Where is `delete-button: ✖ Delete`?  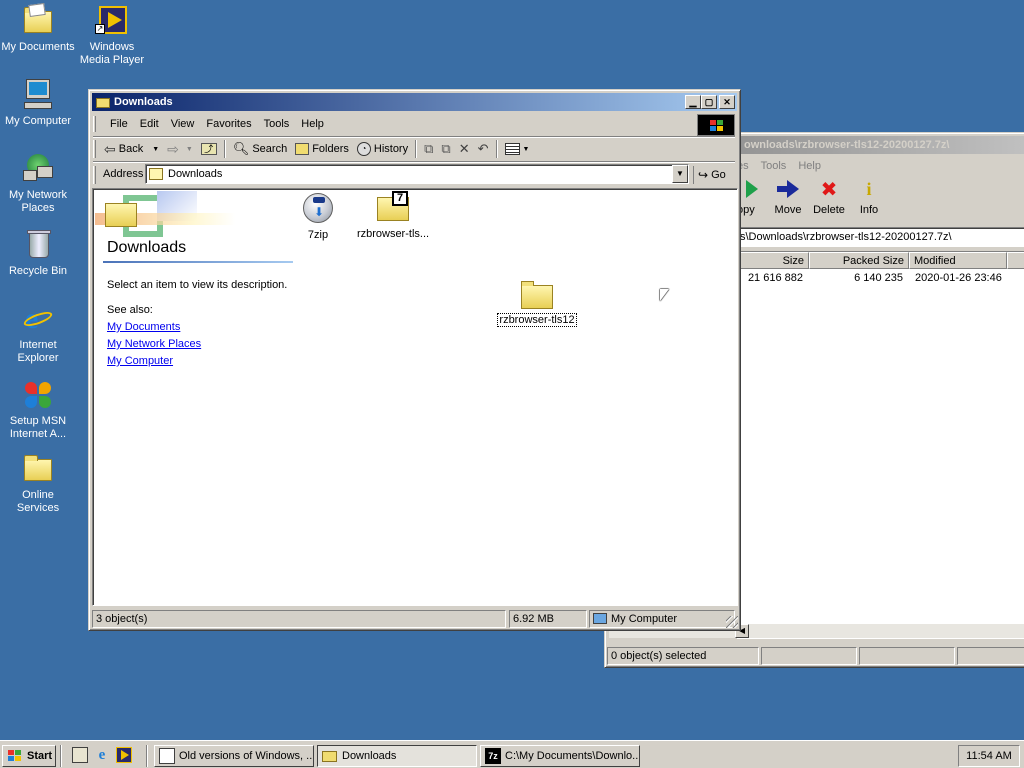
delete-button: ✖ Delete is located at coordinates (829, 197).